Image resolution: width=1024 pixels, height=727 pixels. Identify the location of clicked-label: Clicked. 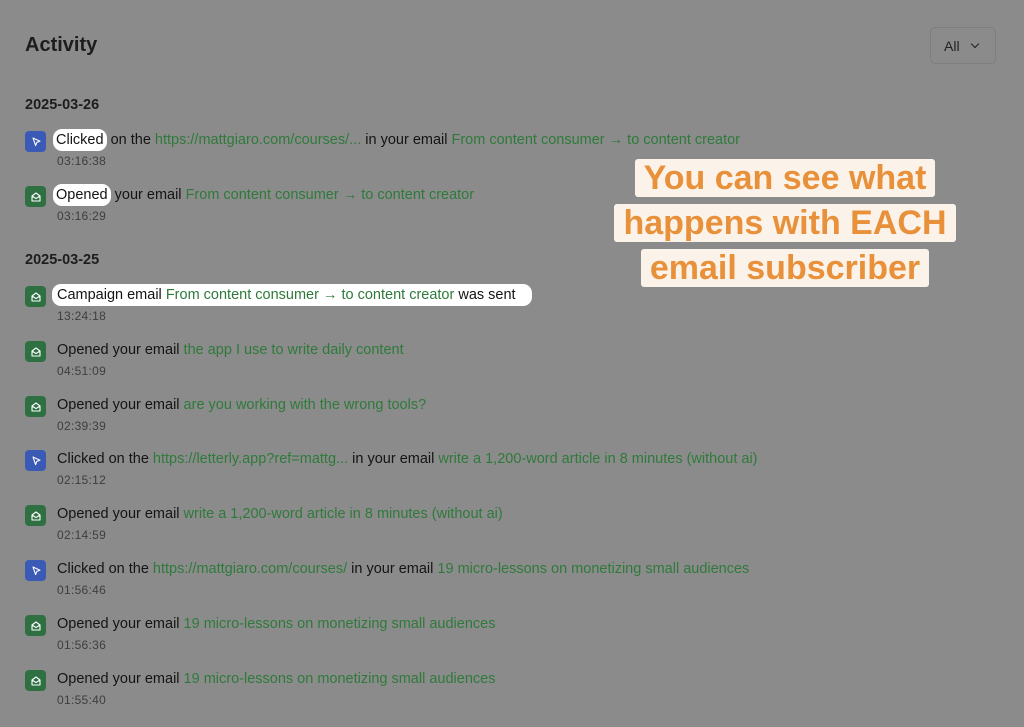
(80, 140).